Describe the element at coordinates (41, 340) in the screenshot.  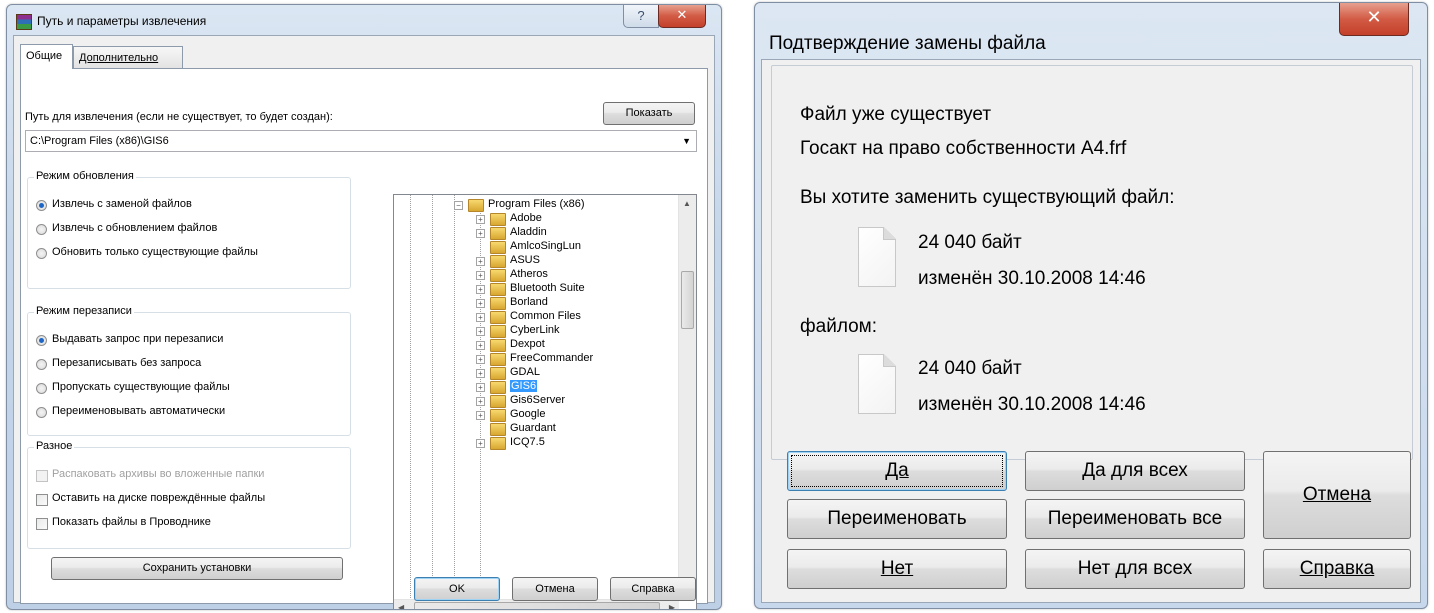
I see `radio-ask-overwrite` at that location.